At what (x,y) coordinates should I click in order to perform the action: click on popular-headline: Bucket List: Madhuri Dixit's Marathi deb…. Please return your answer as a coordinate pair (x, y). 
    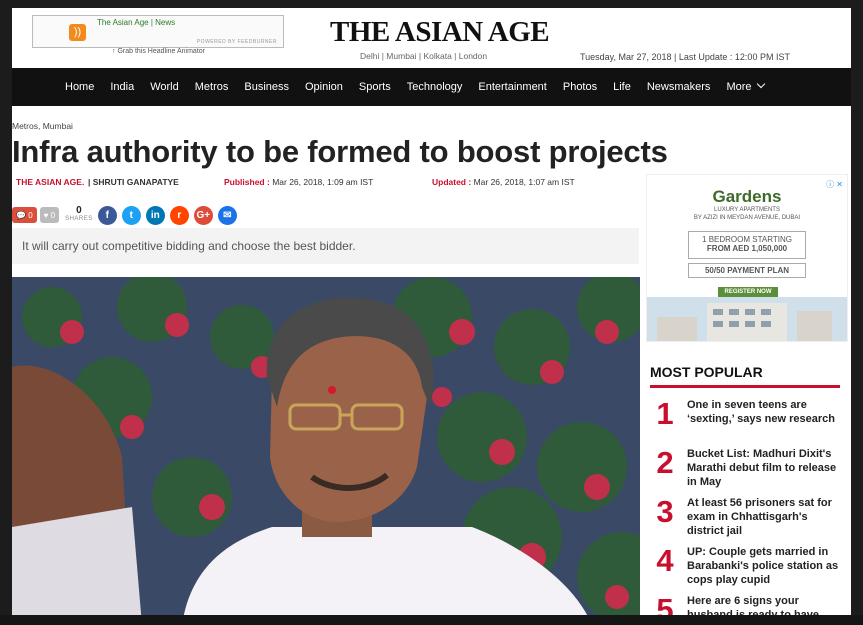
    Looking at the image, I should click on (764, 468).